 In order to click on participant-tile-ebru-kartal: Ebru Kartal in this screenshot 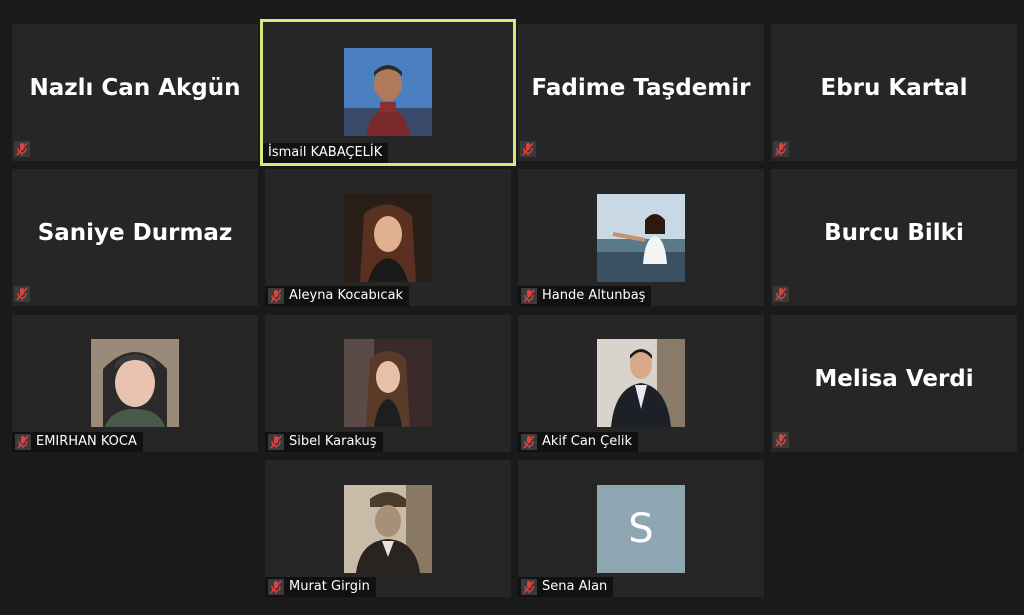, I will do `click(894, 92)`.